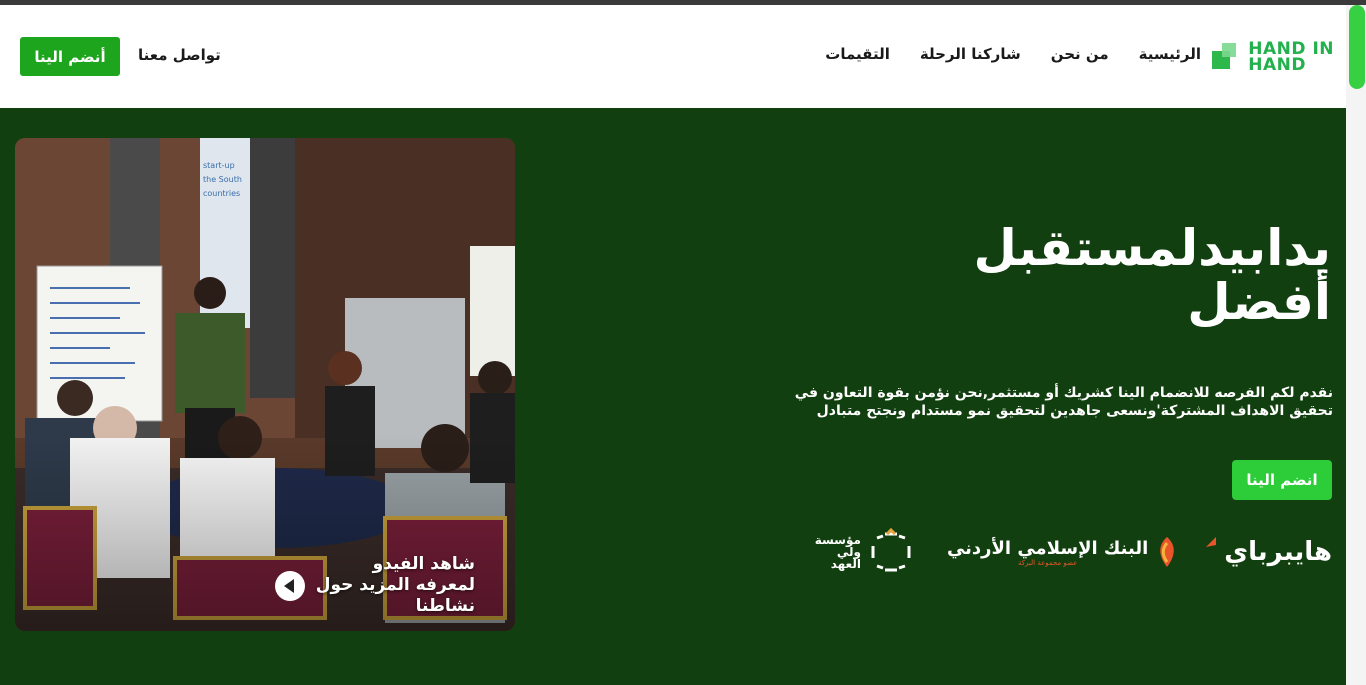 The image size is (1366, 685). What do you see at coordinates (1170, 54) in the screenshot?
I see `nav-item-home: الرئيسية` at bounding box center [1170, 54].